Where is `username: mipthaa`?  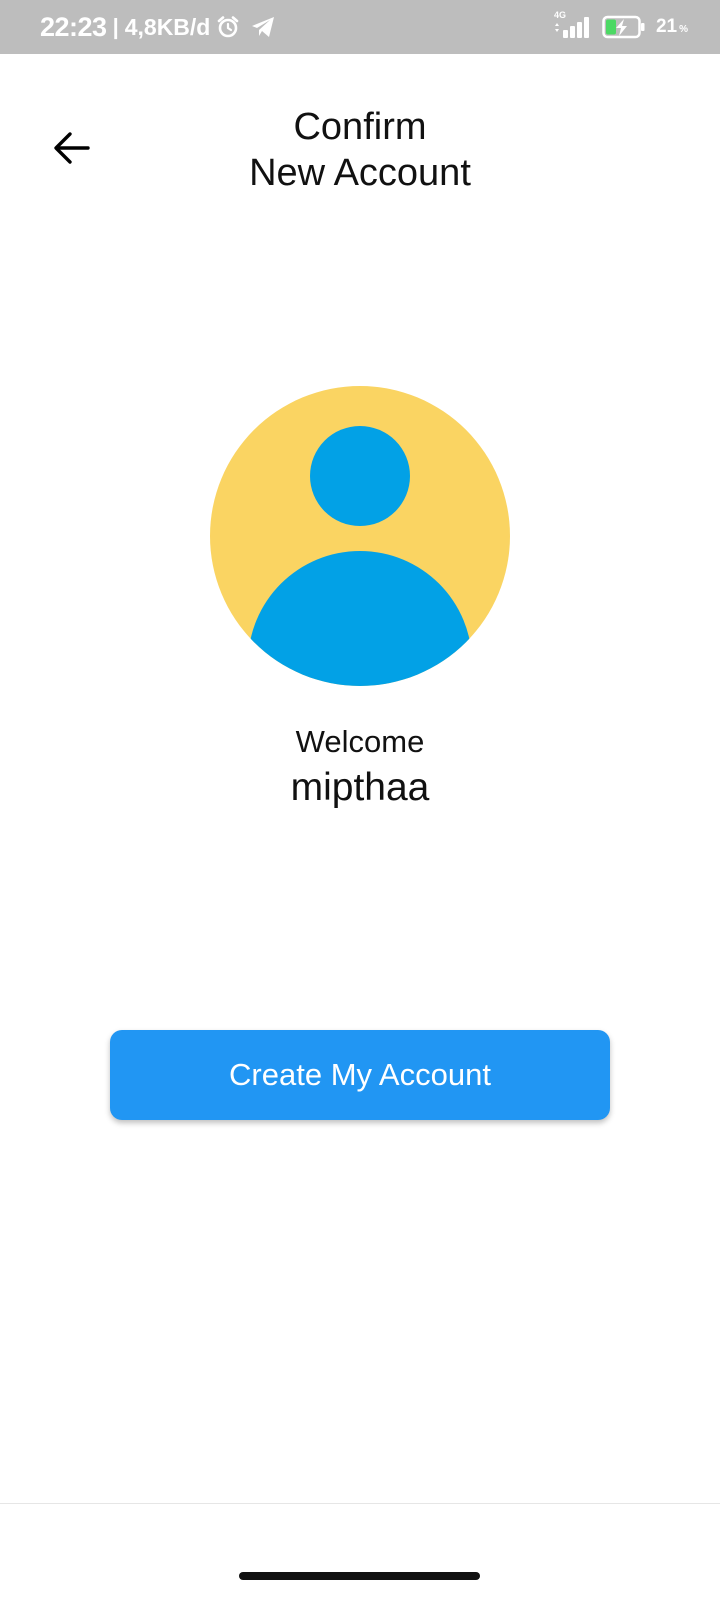
username: mipthaa is located at coordinates (360, 787).